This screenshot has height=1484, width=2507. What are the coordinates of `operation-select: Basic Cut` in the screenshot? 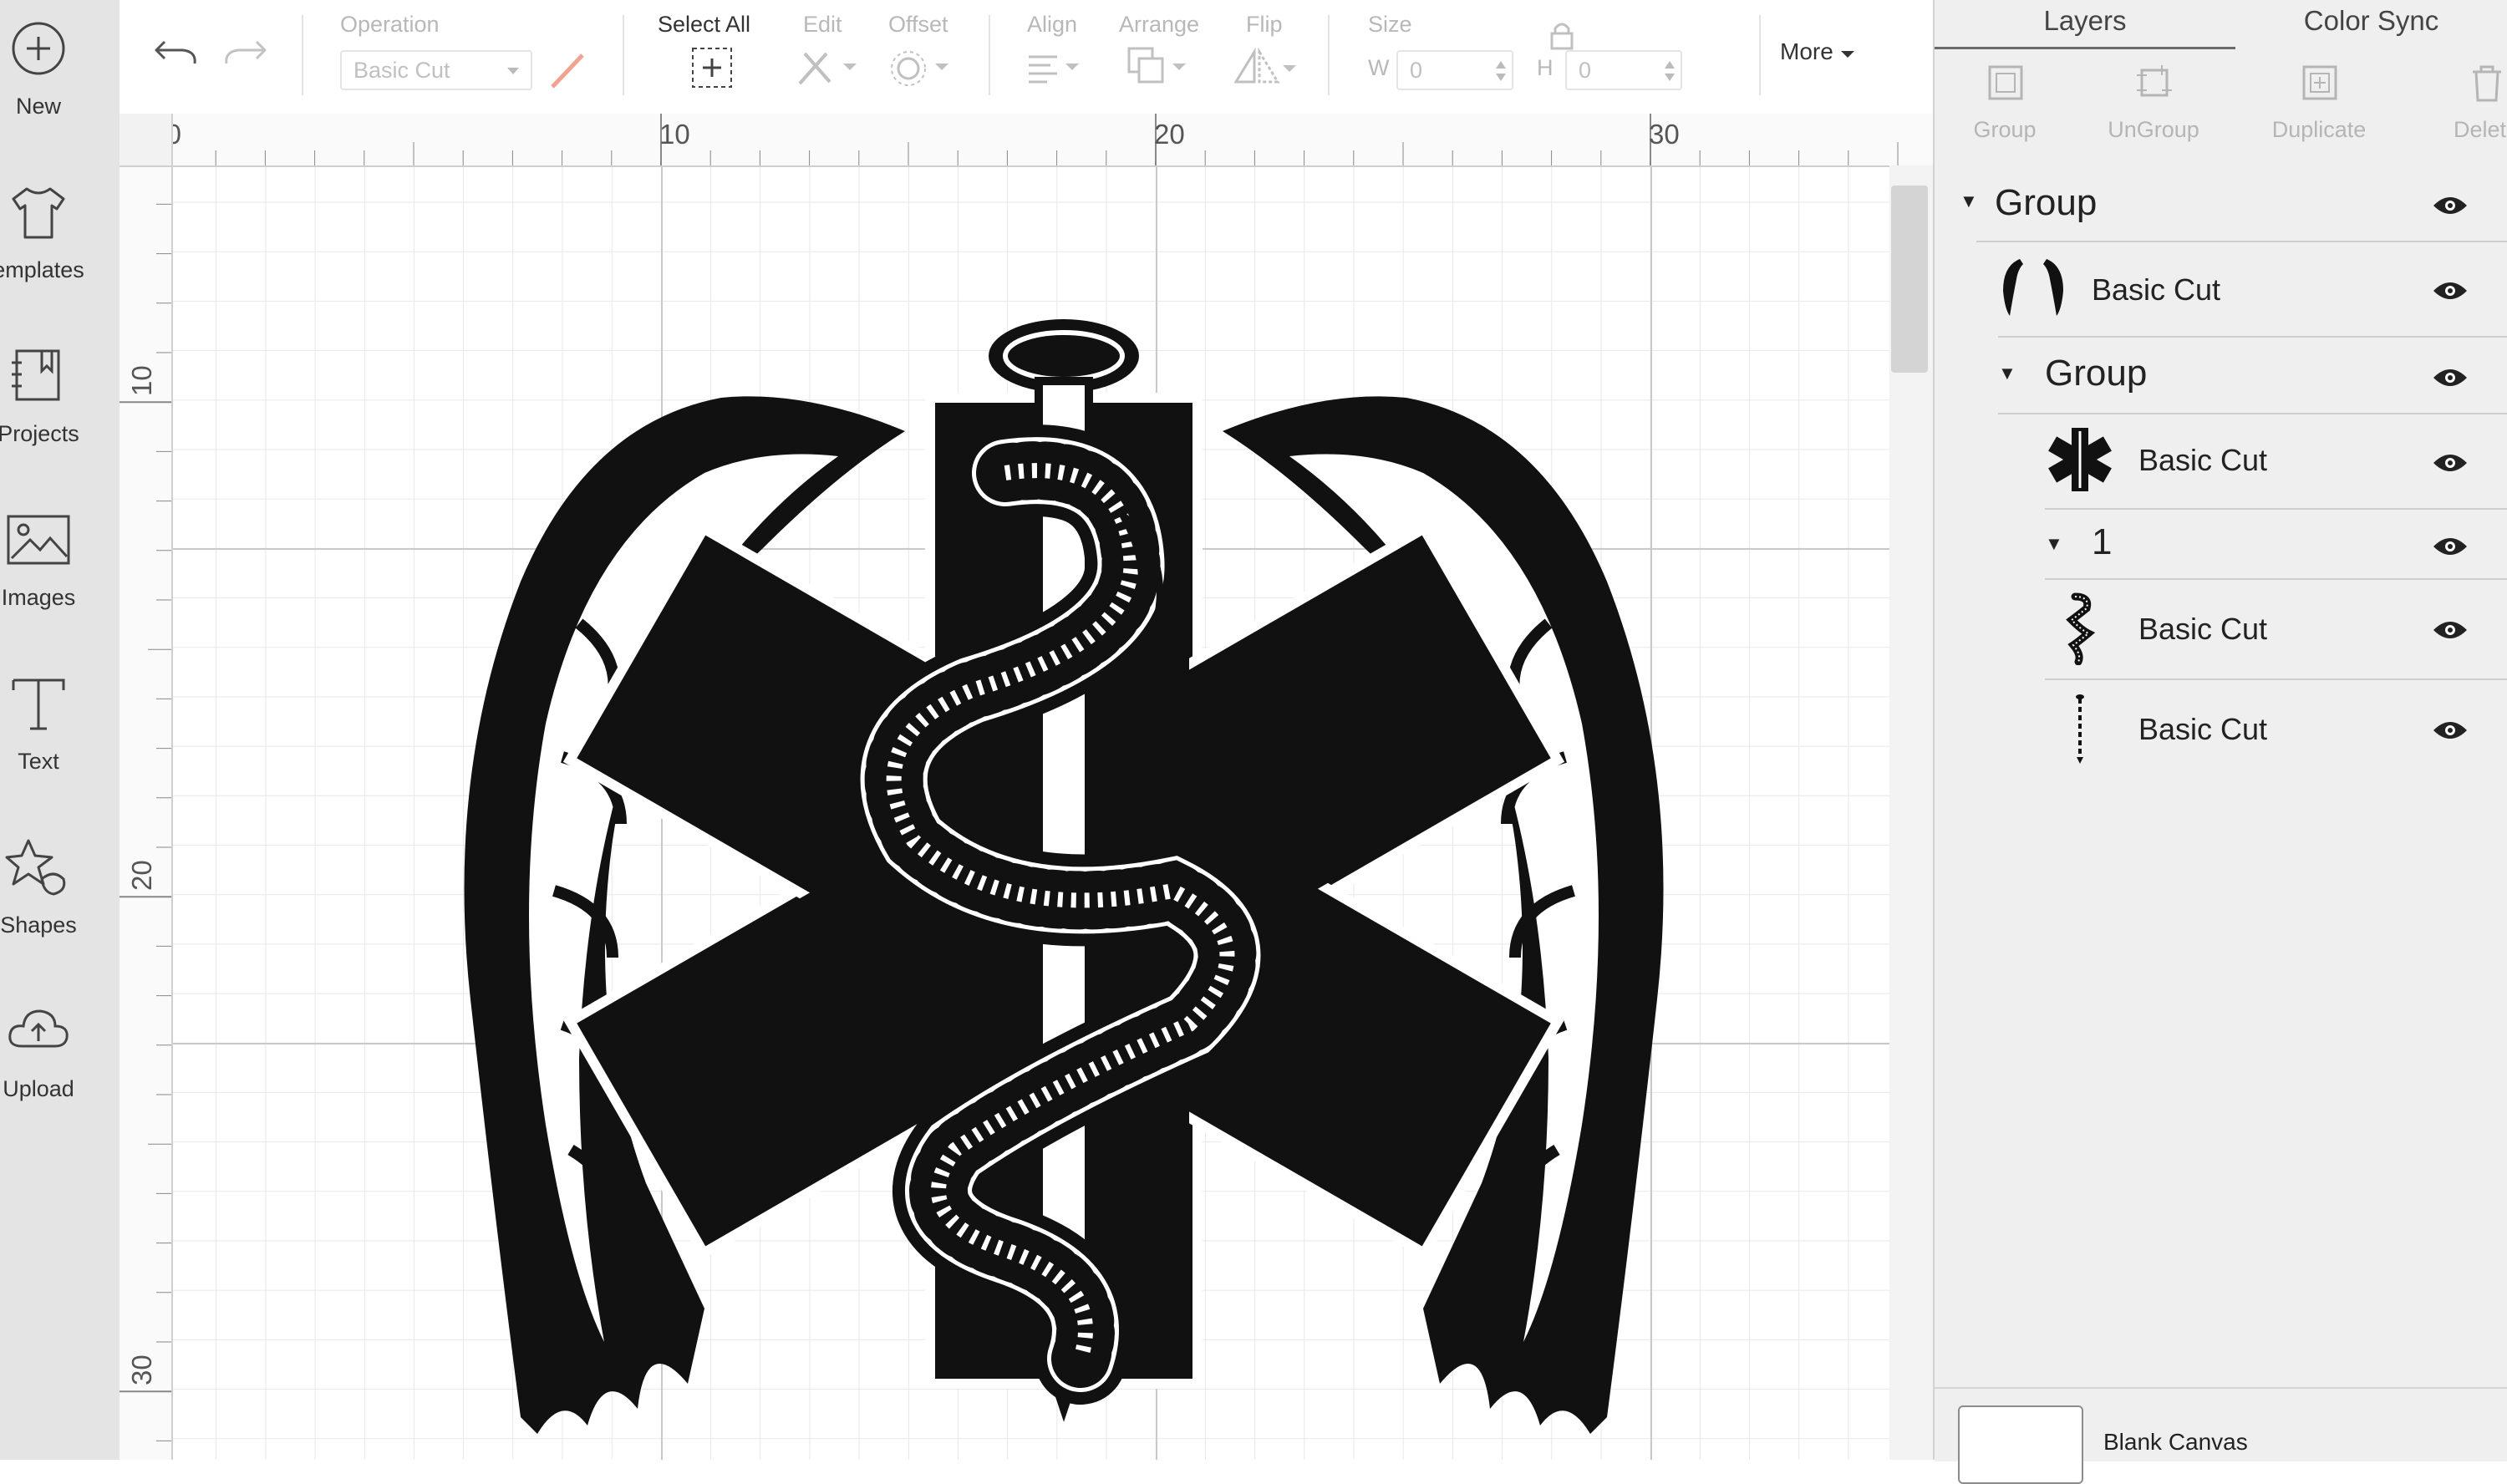 It's located at (436, 70).